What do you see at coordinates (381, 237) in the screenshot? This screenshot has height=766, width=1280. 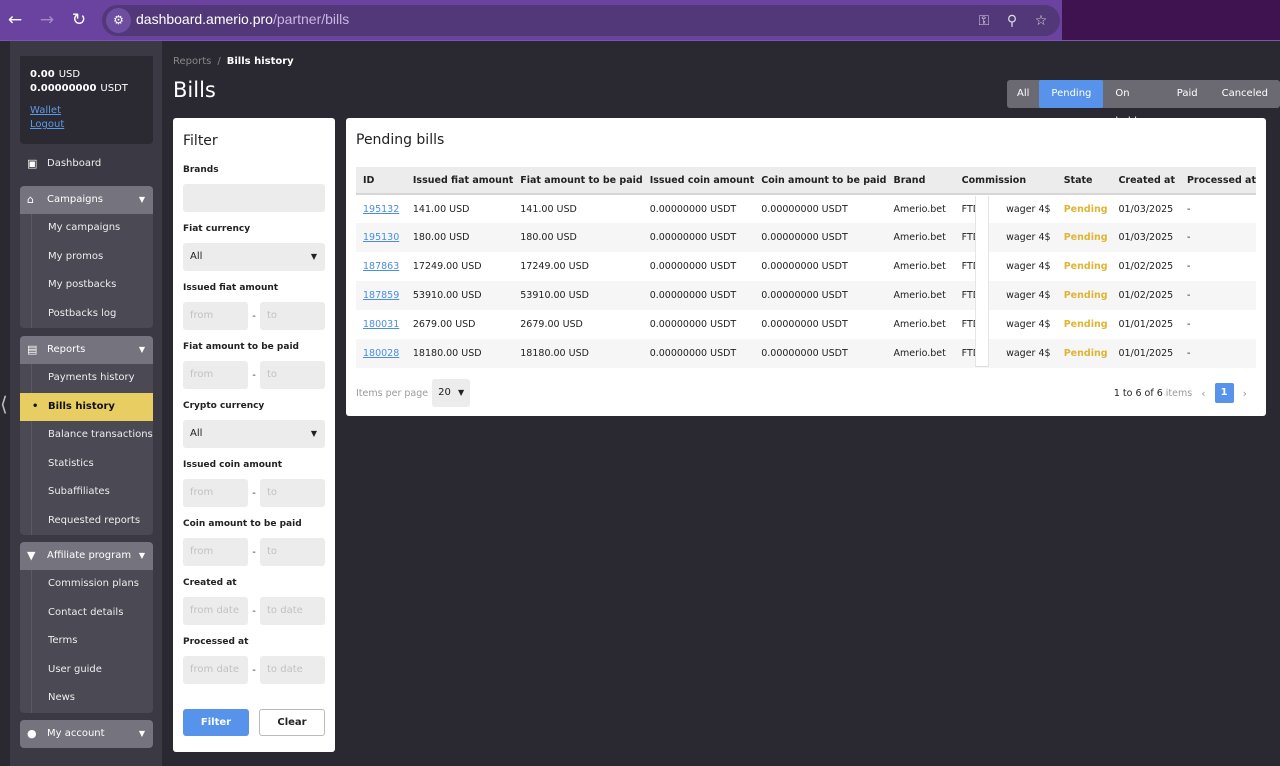 I see `bill-id-link: 195130` at bounding box center [381, 237].